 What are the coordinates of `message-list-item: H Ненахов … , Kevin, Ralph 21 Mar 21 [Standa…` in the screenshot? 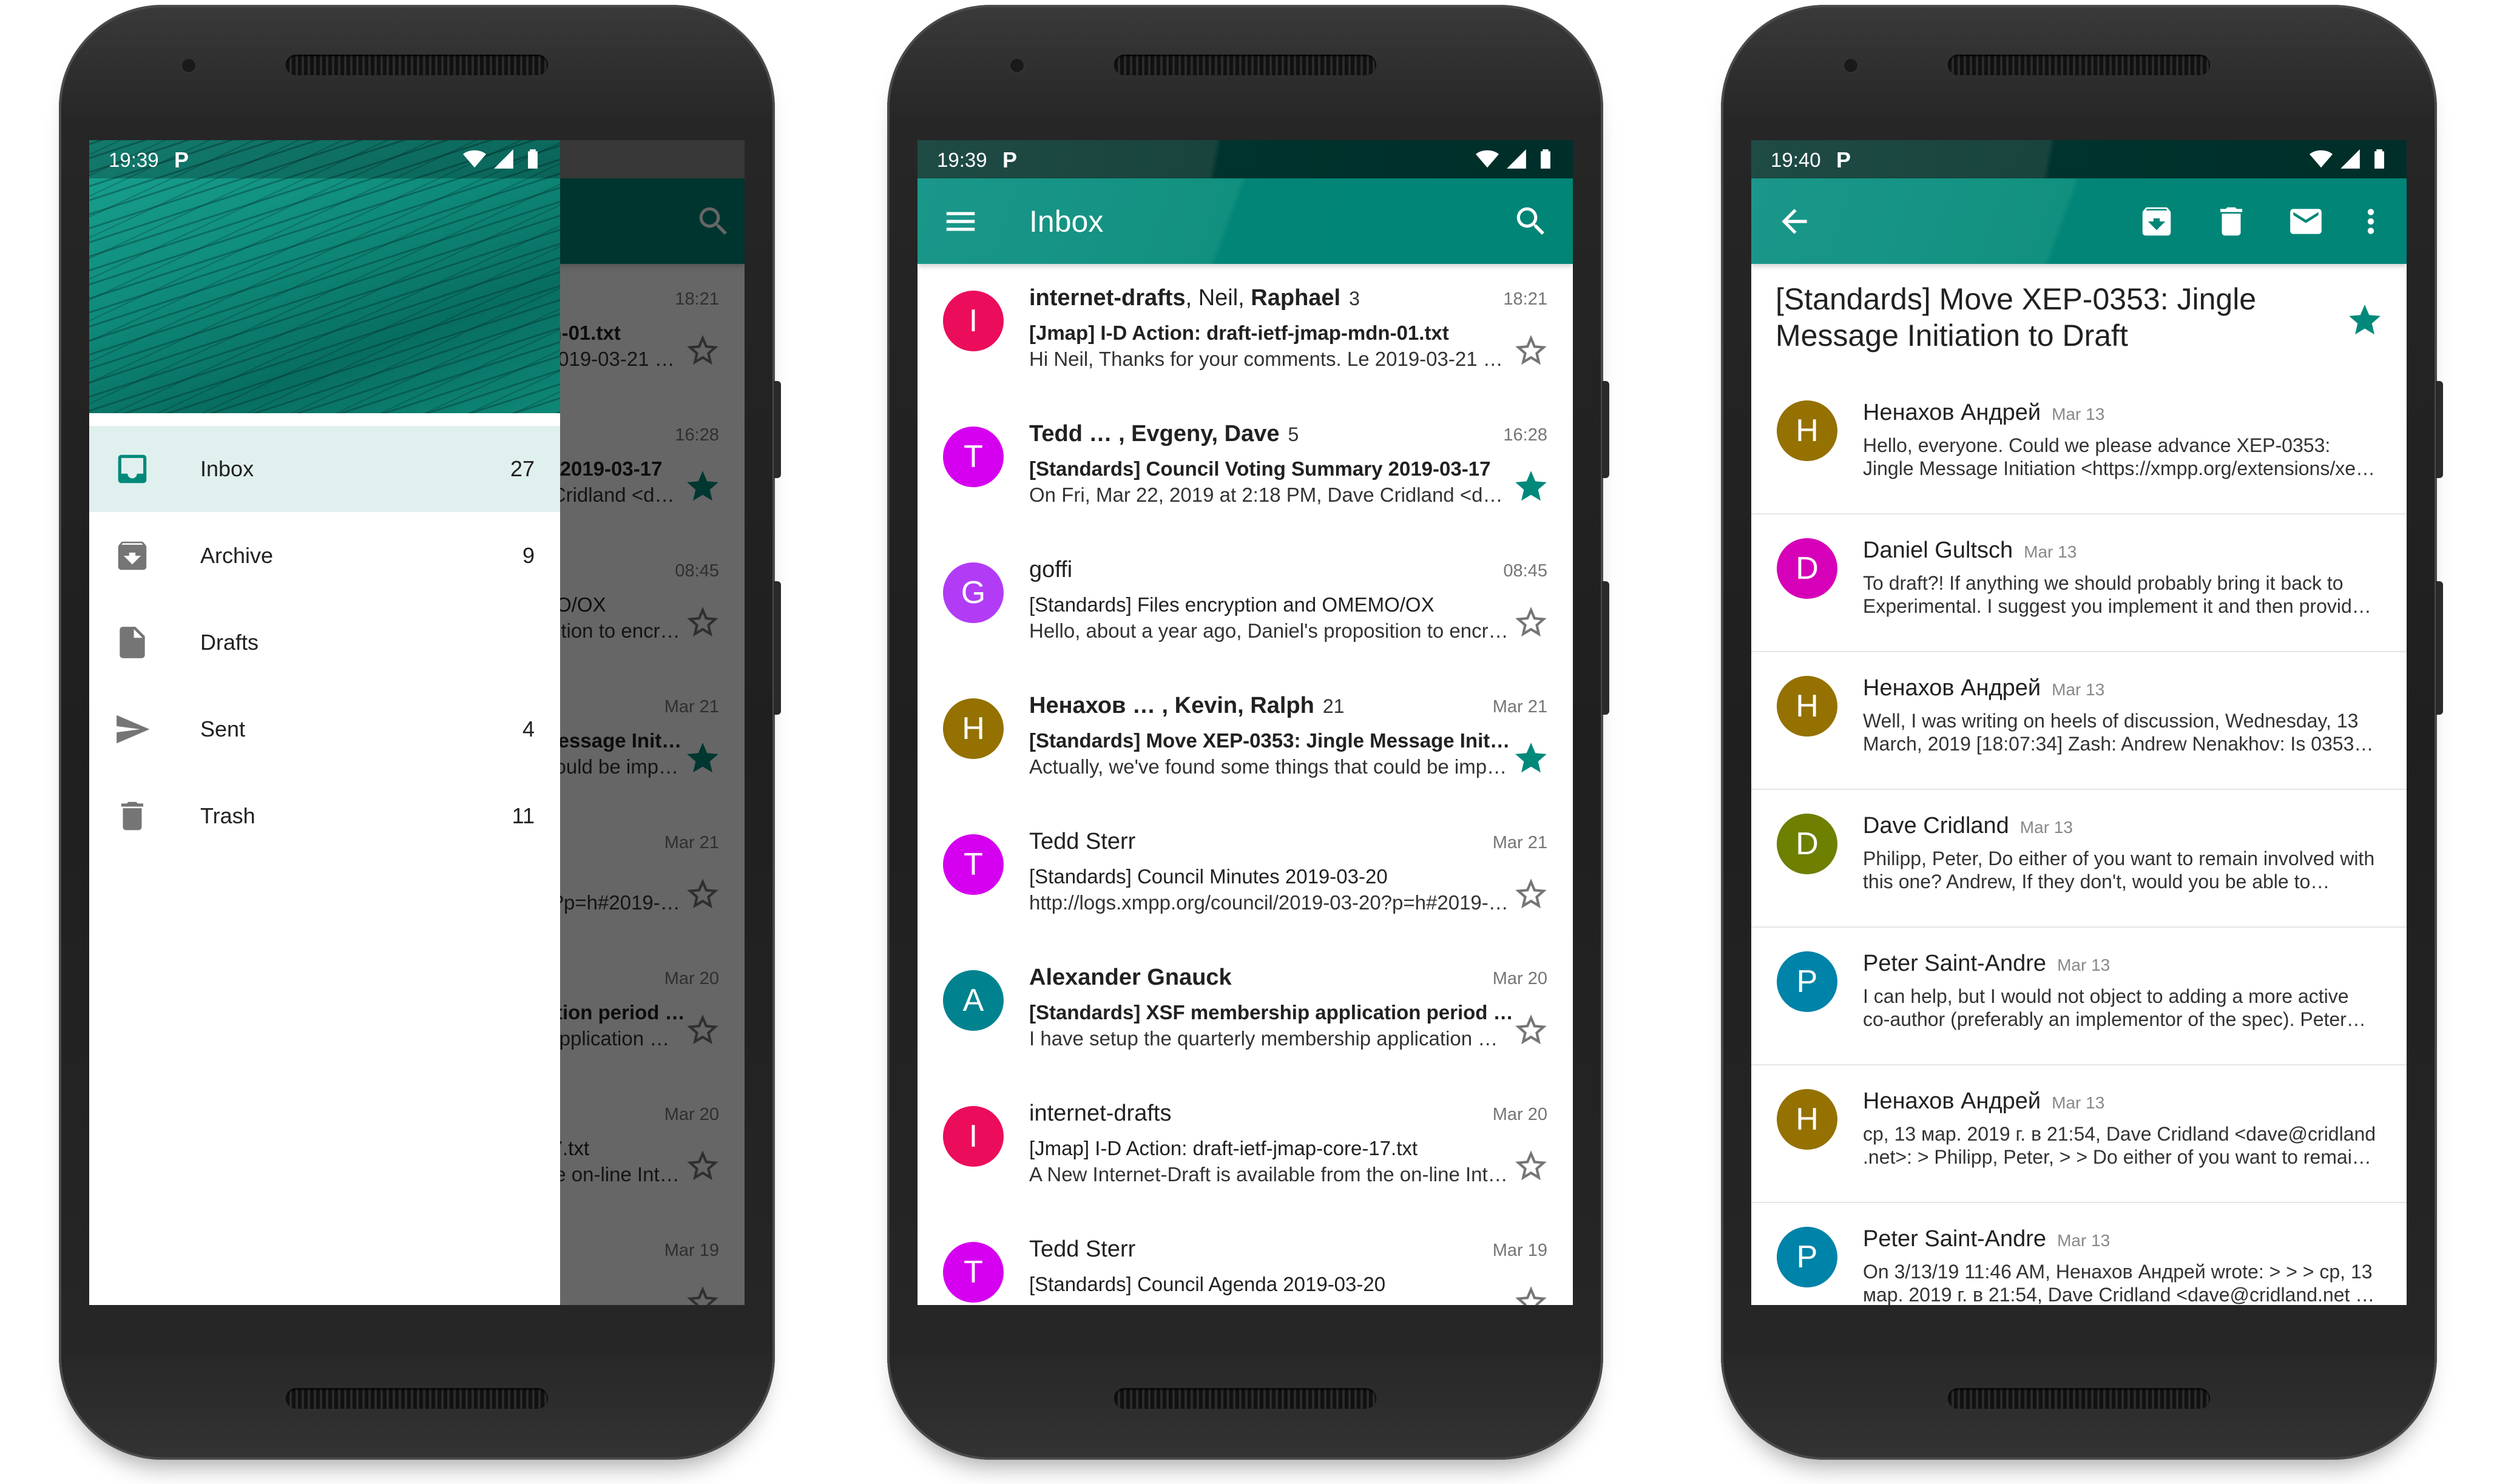 It's located at (1245, 740).